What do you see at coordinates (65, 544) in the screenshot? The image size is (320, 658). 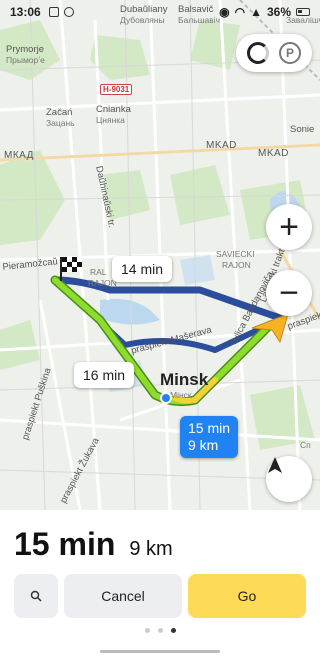 I see `route-duration: 15 min` at bounding box center [65, 544].